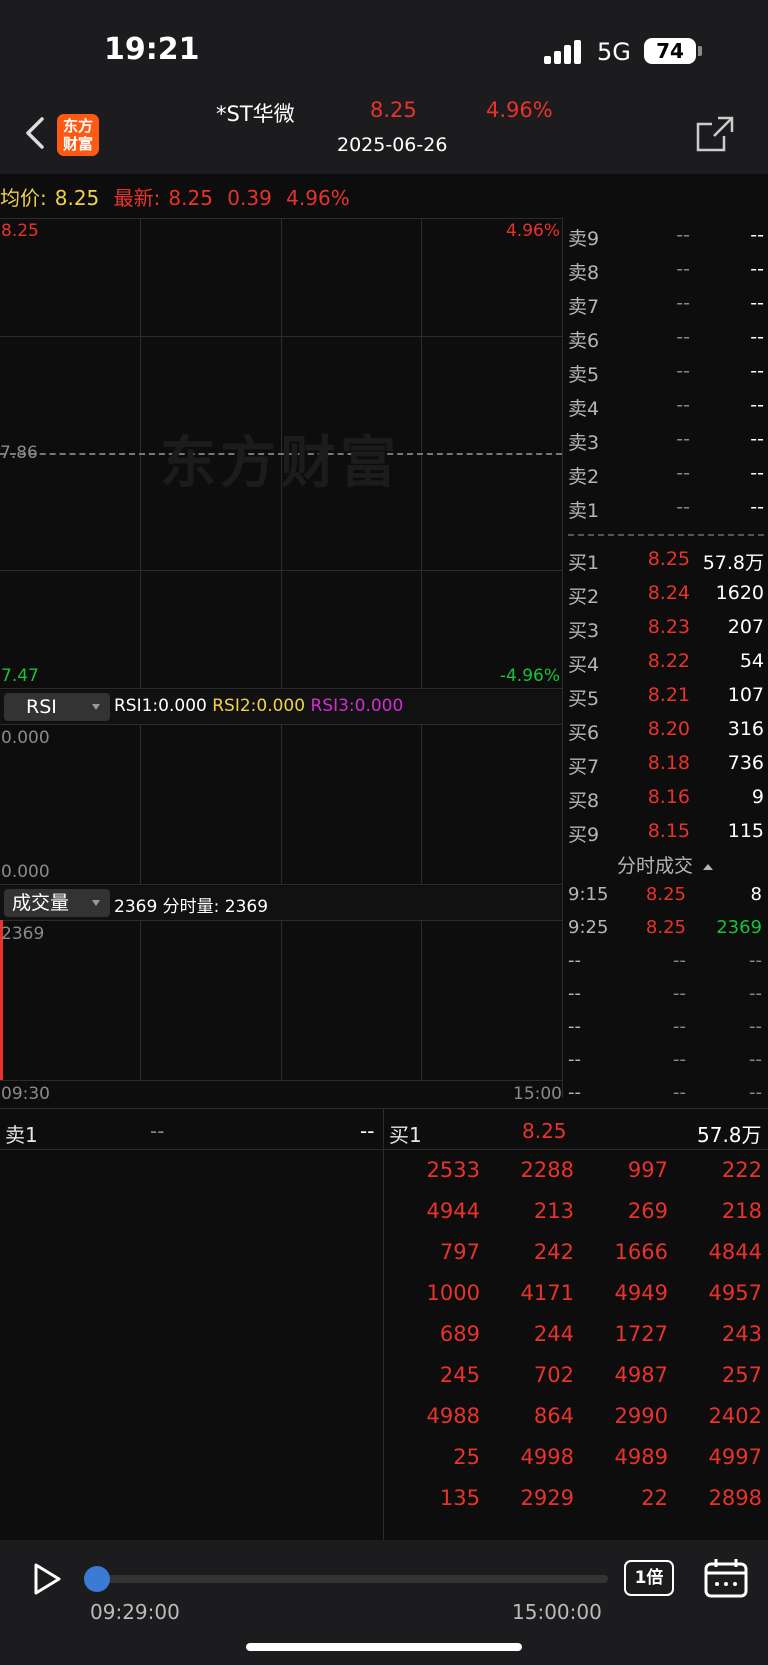 This screenshot has height=1665, width=768. I want to click on queue-cell: 2898, so click(735, 1498).